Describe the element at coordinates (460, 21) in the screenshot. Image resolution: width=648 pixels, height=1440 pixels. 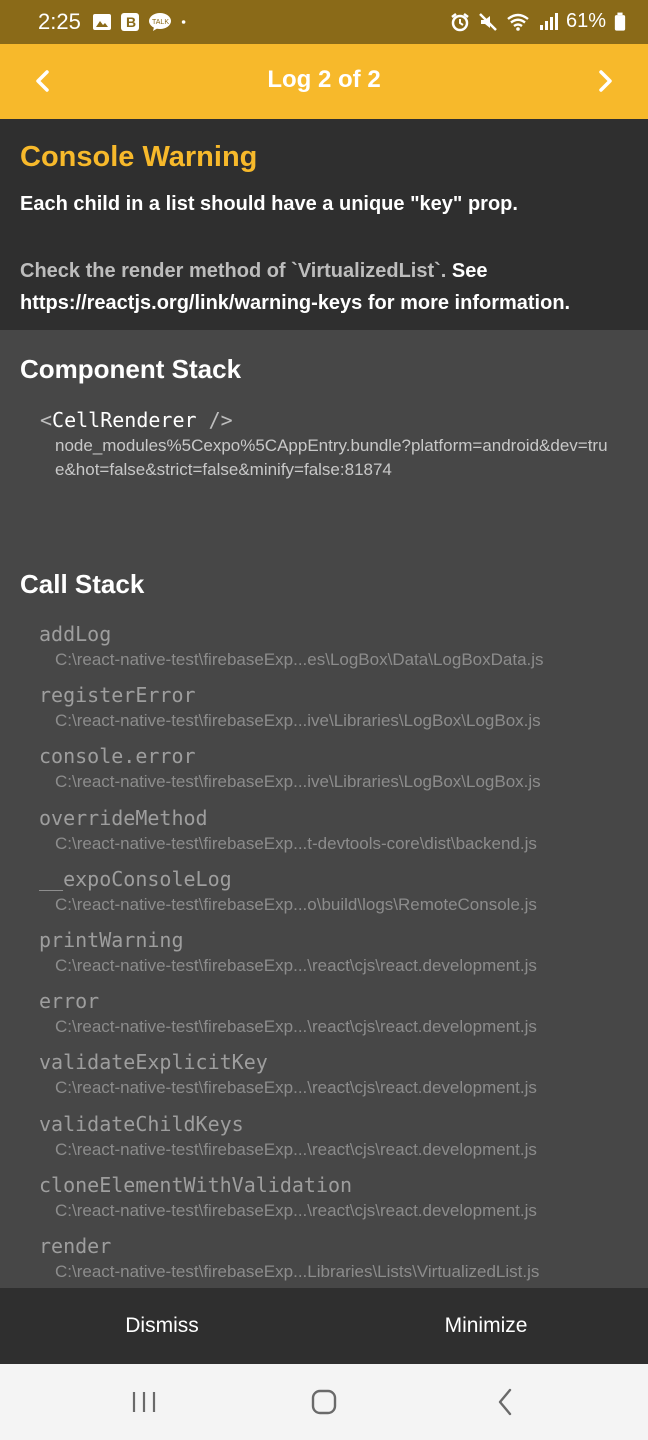
I see `alarm-icon` at that location.